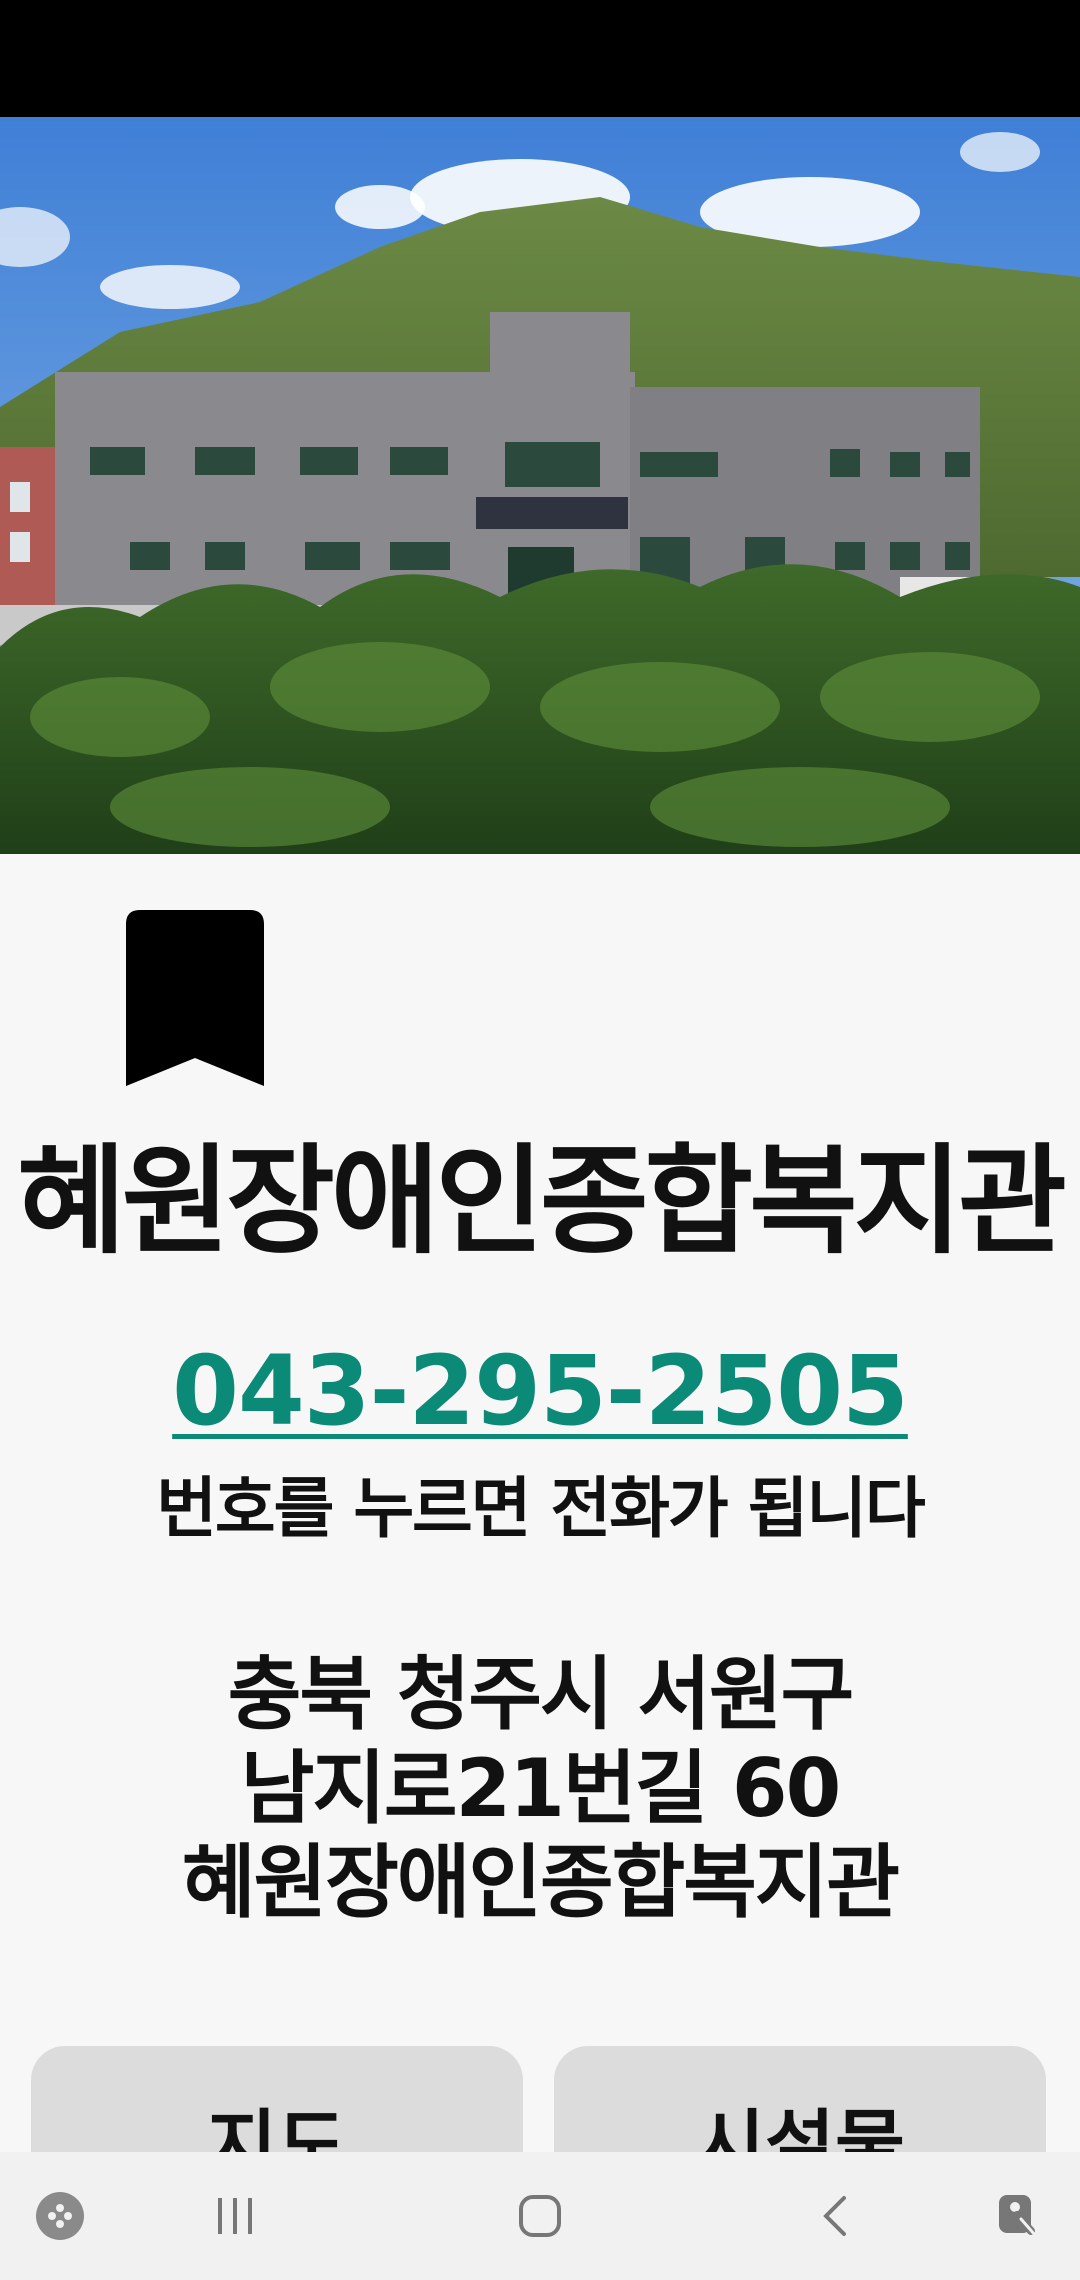  Describe the element at coordinates (60, 2216) in the screenshot. I see `game-launcher-icon` at that location.